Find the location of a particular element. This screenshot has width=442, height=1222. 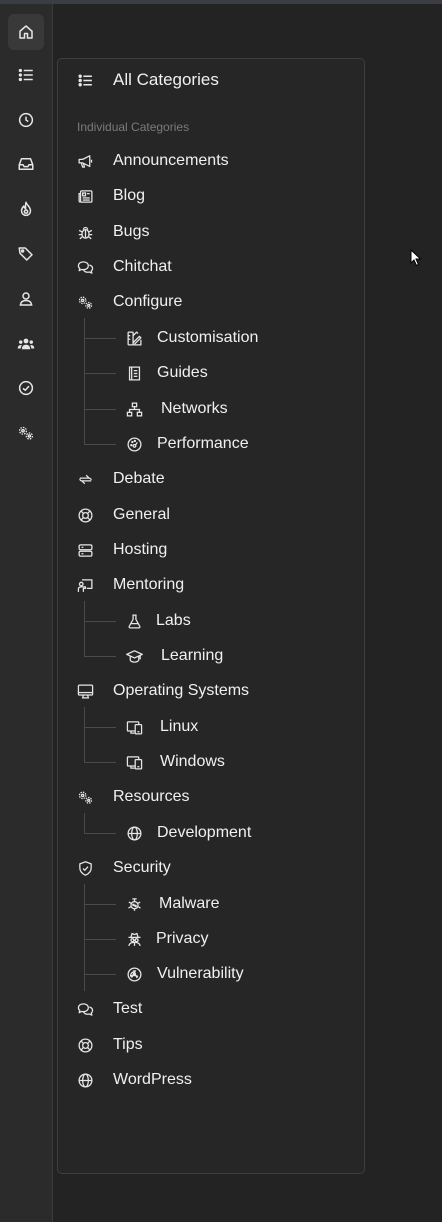

category-label: WordPress is located at coordinates (152, 1079).